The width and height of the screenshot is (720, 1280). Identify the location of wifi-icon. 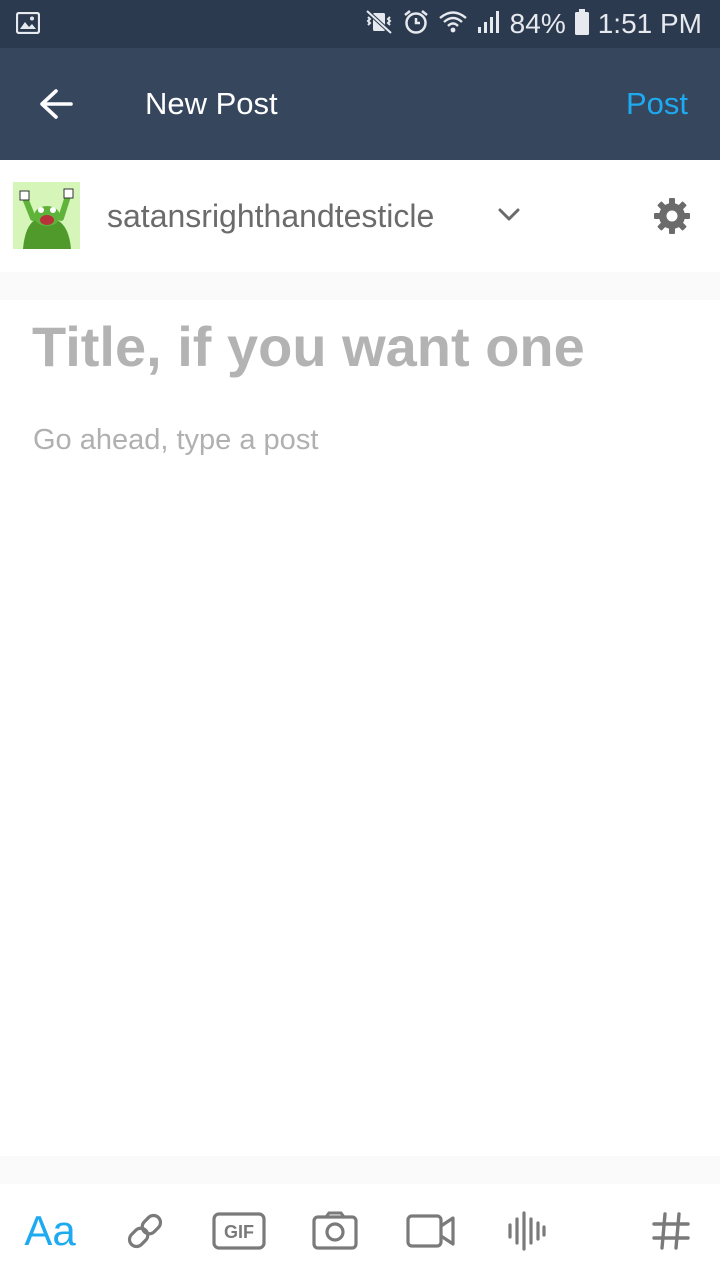
(453, 24).